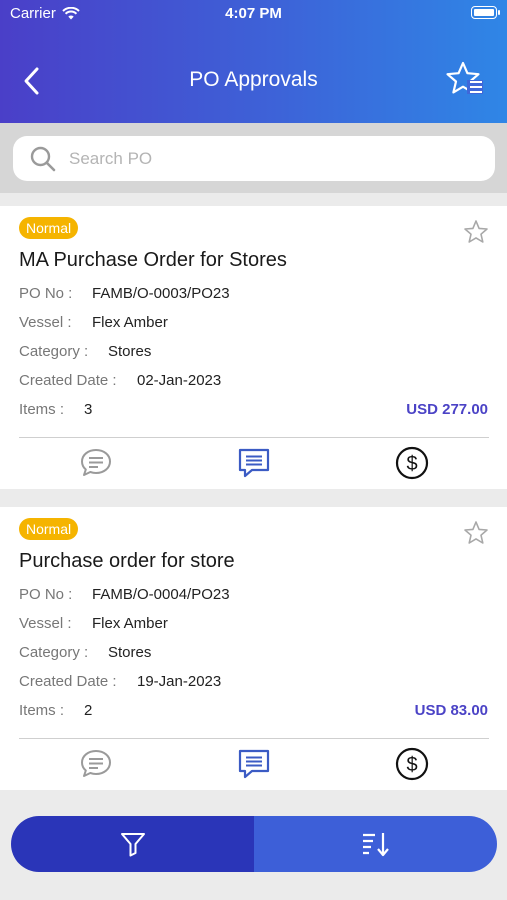 The width and height of the screenshot is (507, 900). What do you see at coordinates (88, 409) in the screenshot?
I see `items-value: 3` at bounding box center [88, 409].